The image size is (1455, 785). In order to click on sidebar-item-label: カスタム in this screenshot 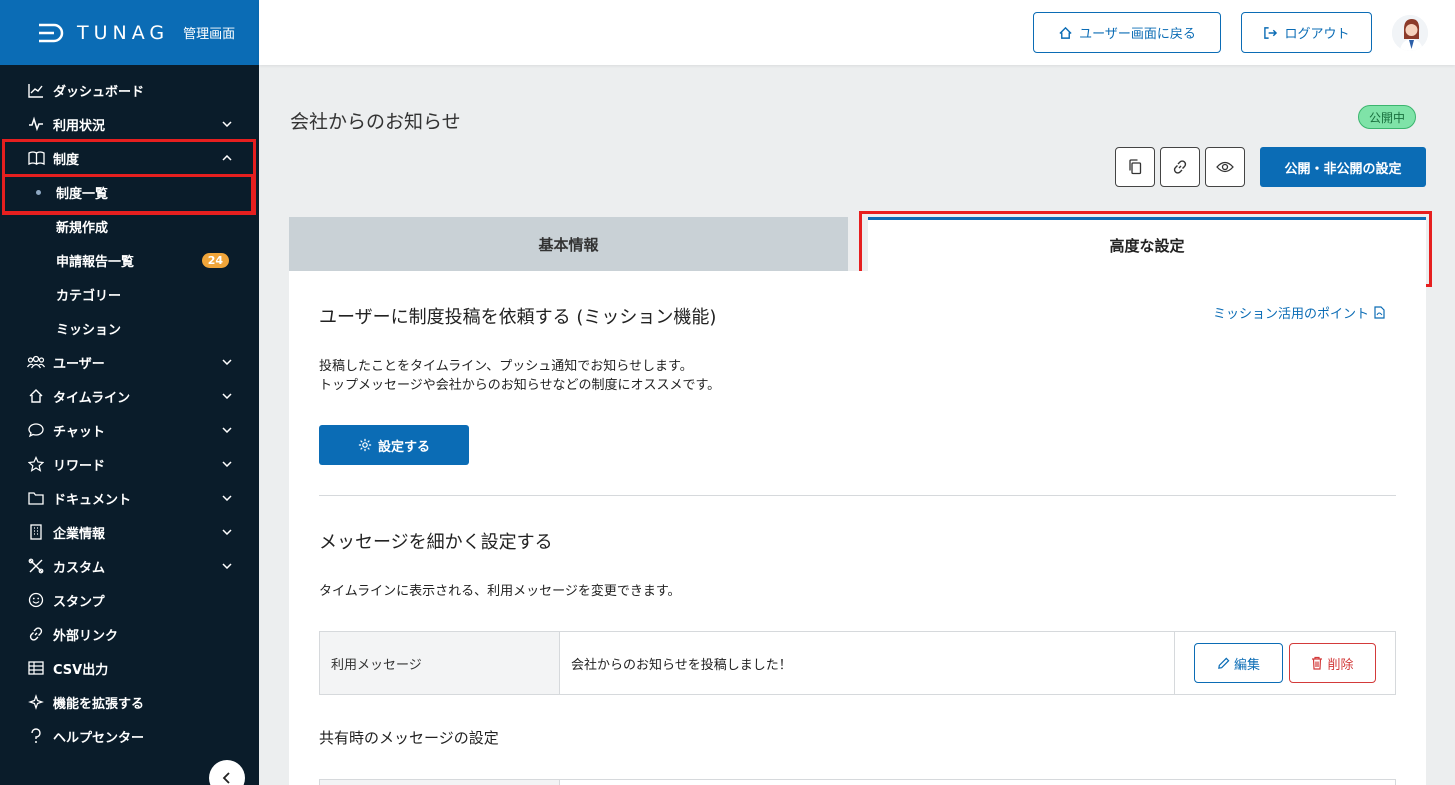, I will do `click(79, 568)`.